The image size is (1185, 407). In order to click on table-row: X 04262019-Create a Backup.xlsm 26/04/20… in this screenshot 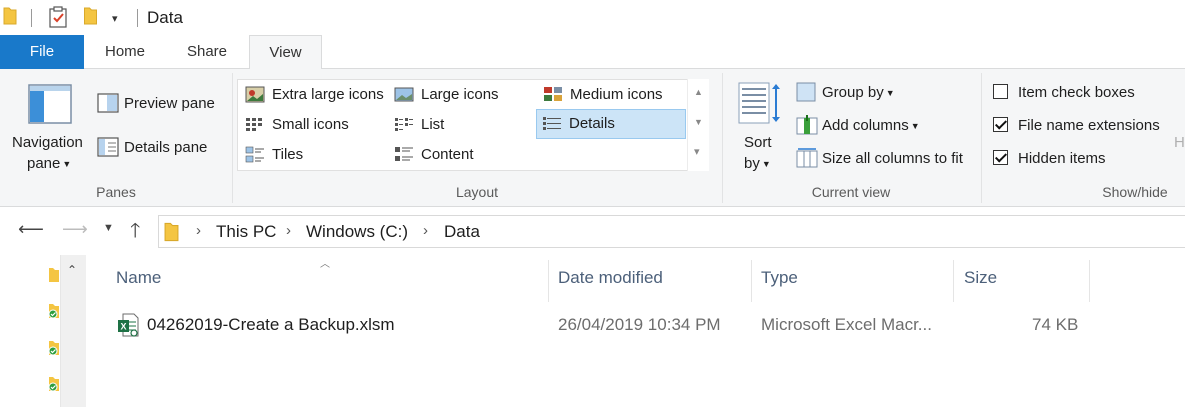, I will do `click(635, 325)`.